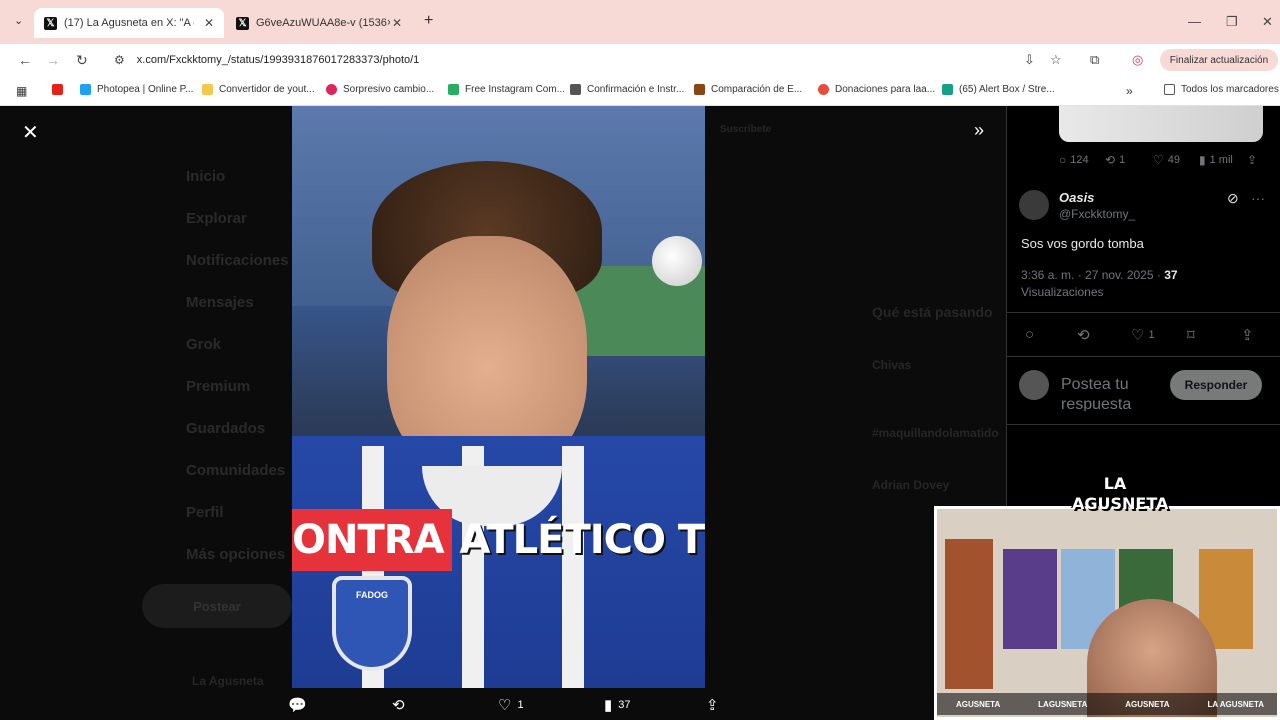  What do you see at coordinates (1219, 60) in the screenshot?
I see `update-button: Finalizar actualización` at bounding box center [1219, 60].